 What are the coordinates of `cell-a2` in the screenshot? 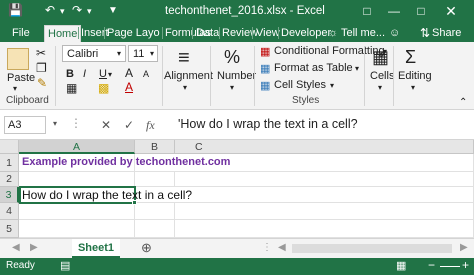 It's located at (77, 179).